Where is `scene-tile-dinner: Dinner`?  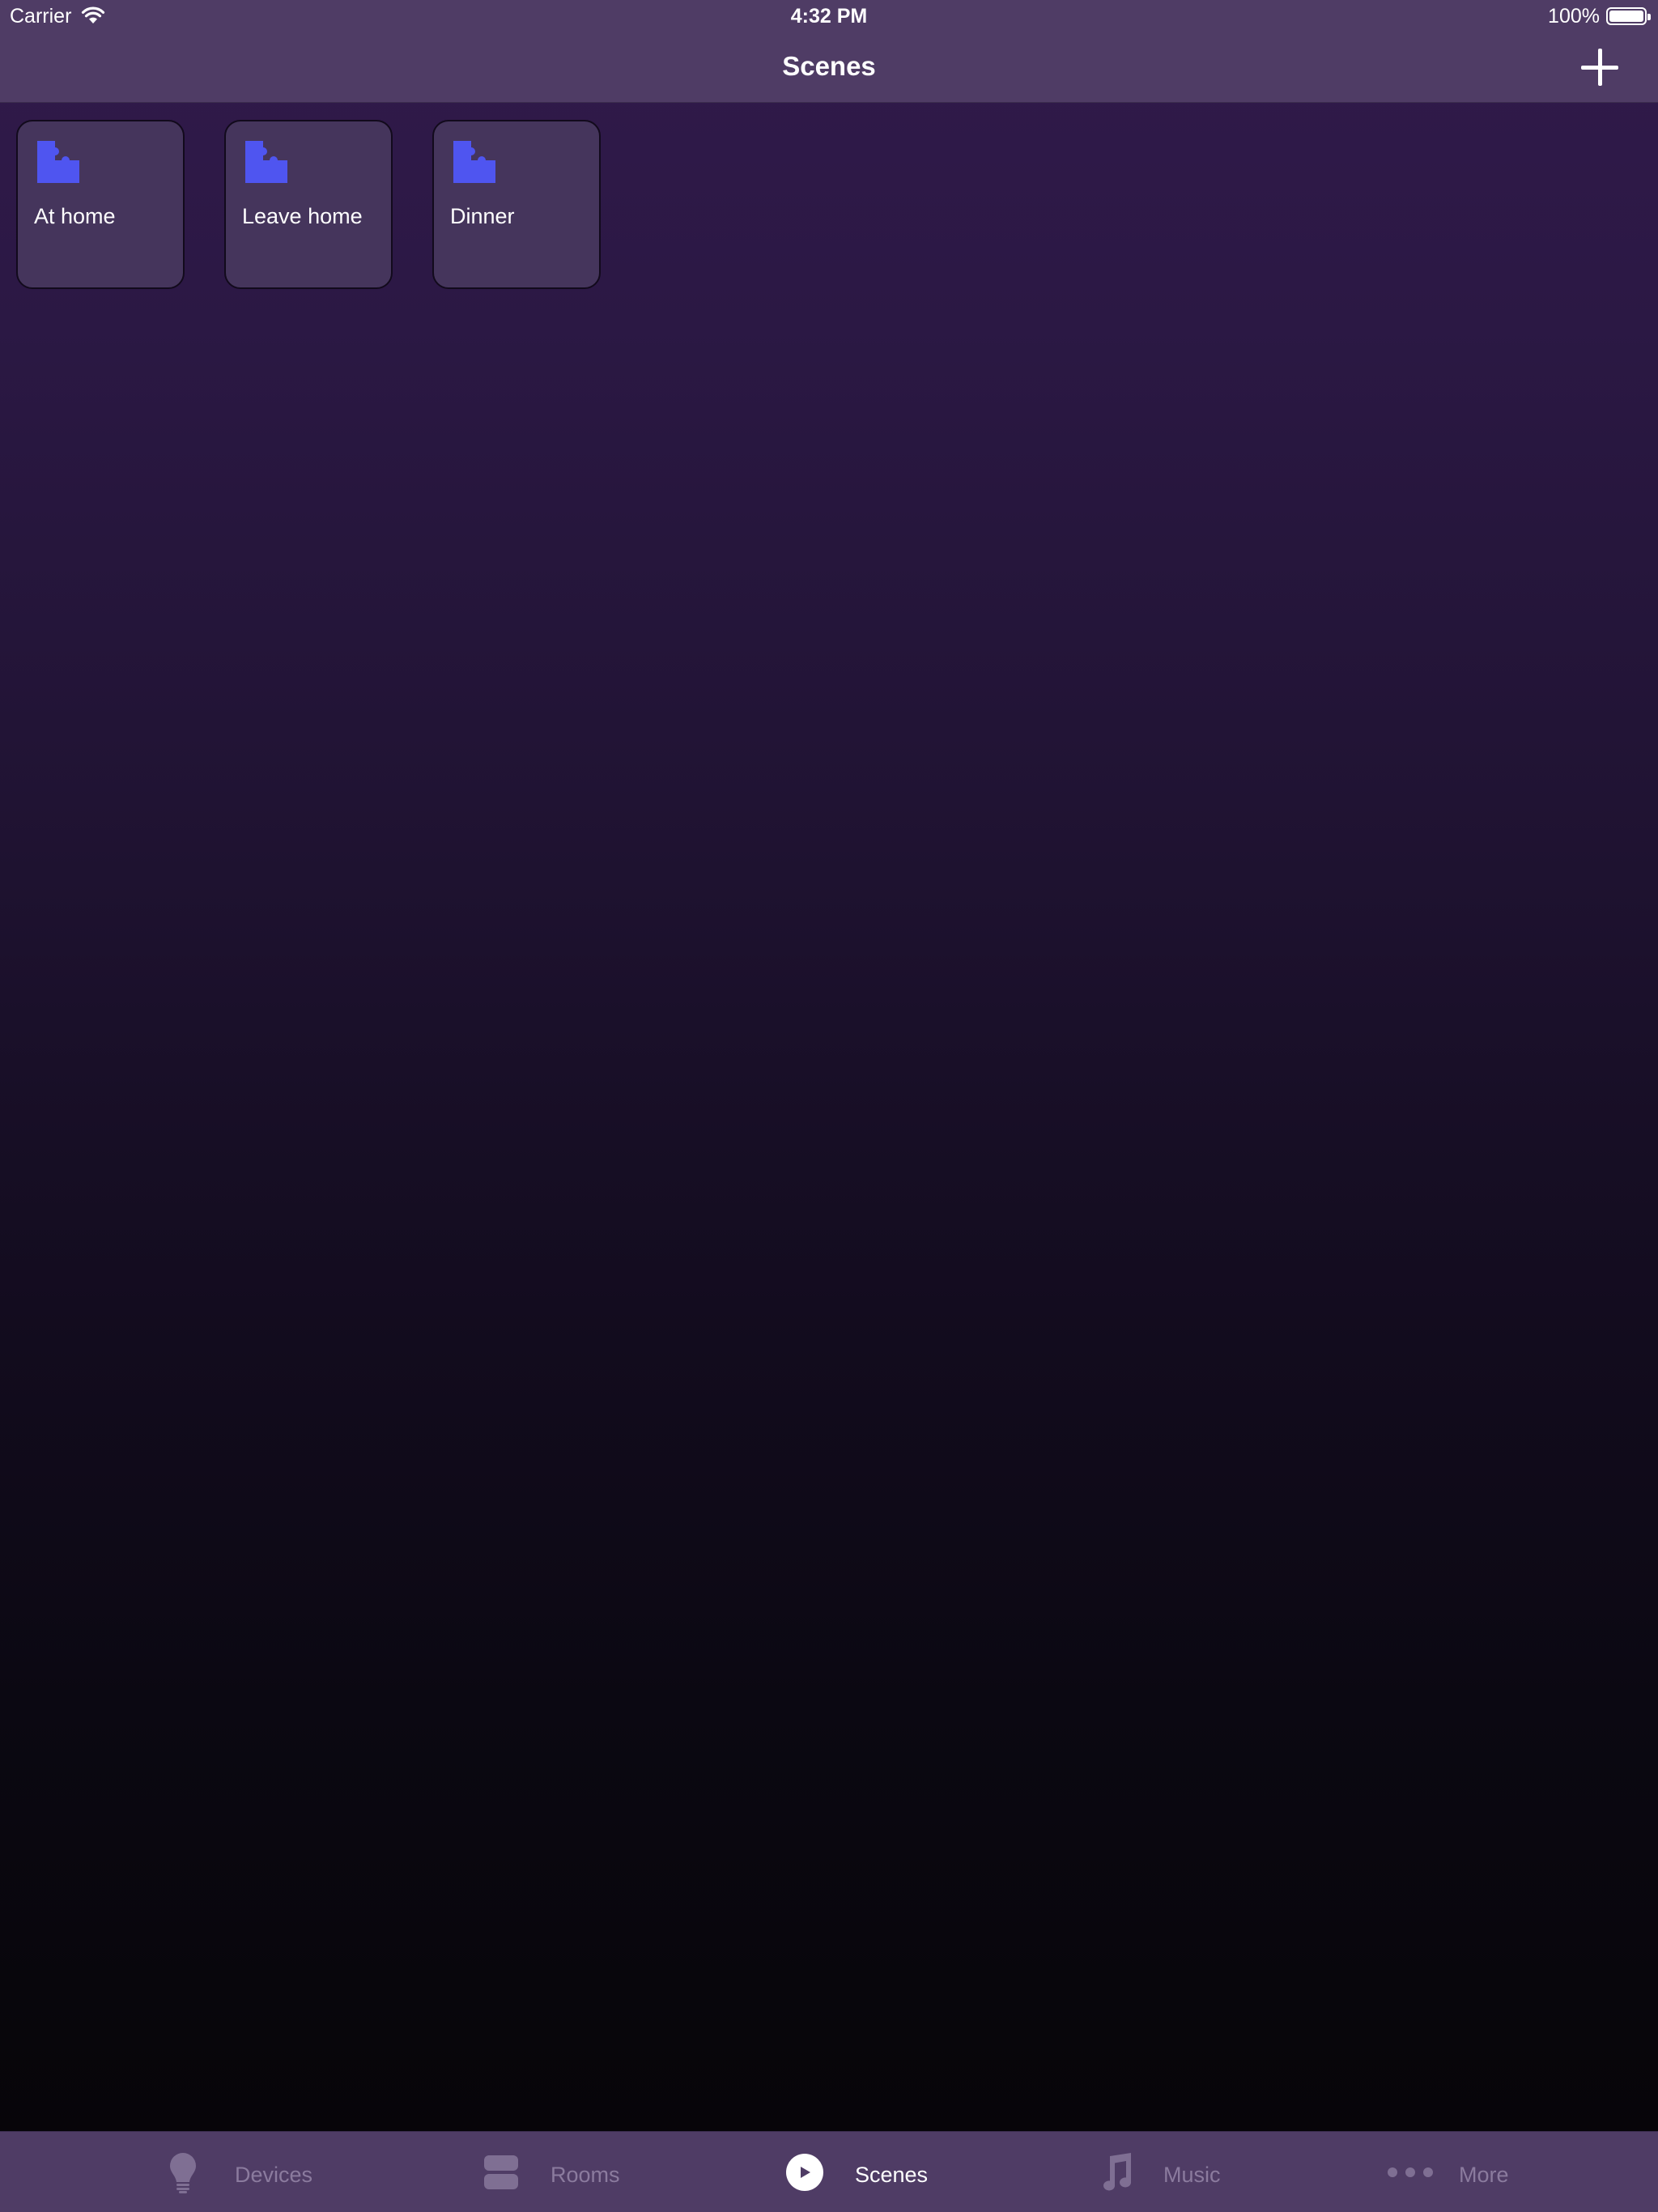 scene-tile-dinner: Dinner is located at coordinates (516, 205).